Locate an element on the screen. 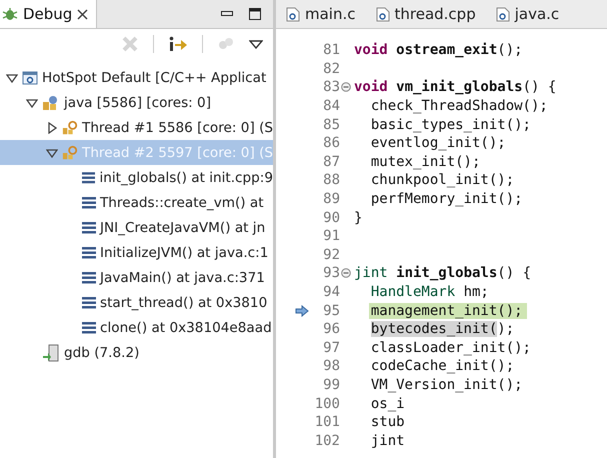 The image size is (607, 458). close-icon is located at coordinates (82, 14).